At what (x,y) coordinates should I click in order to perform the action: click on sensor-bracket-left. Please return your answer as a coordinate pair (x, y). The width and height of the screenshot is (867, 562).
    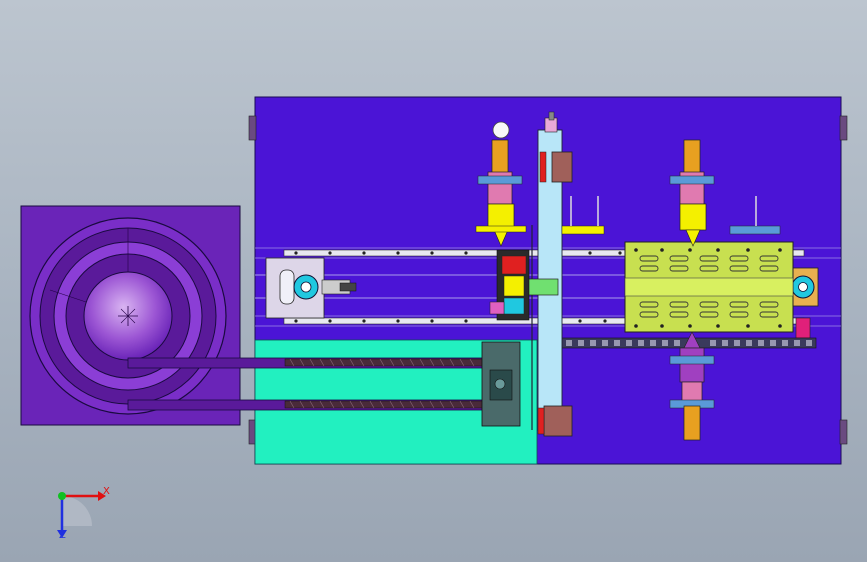
    Looking at the image, I should click on (501, 229).